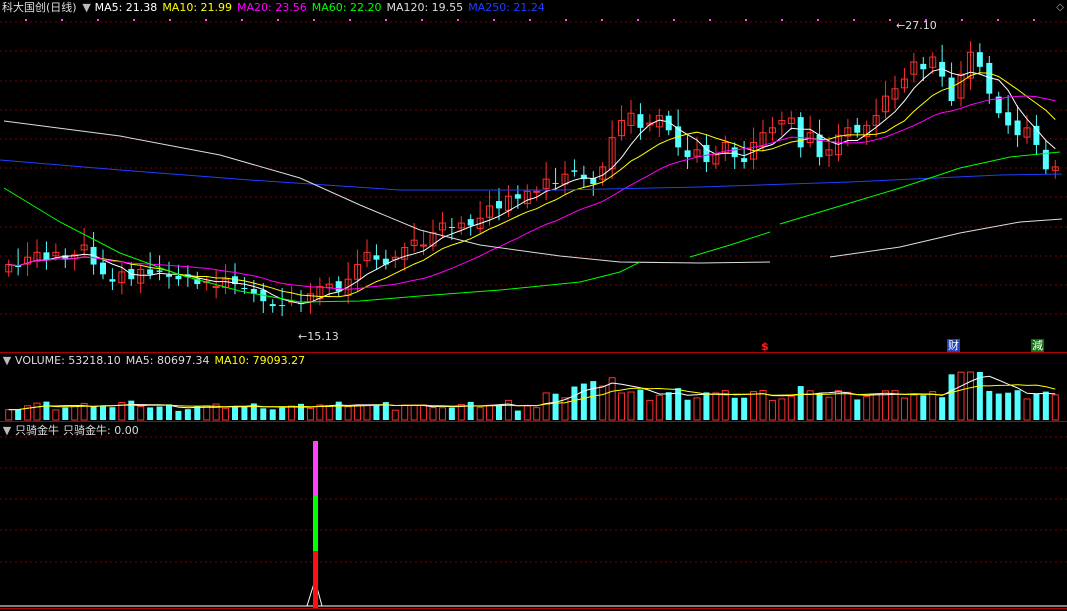 Image resolution: width=1067 pixels, height=611 pixels. Describe the element at coordinates (920, 188) in the screenshot. I see `ma60-line` at that location.